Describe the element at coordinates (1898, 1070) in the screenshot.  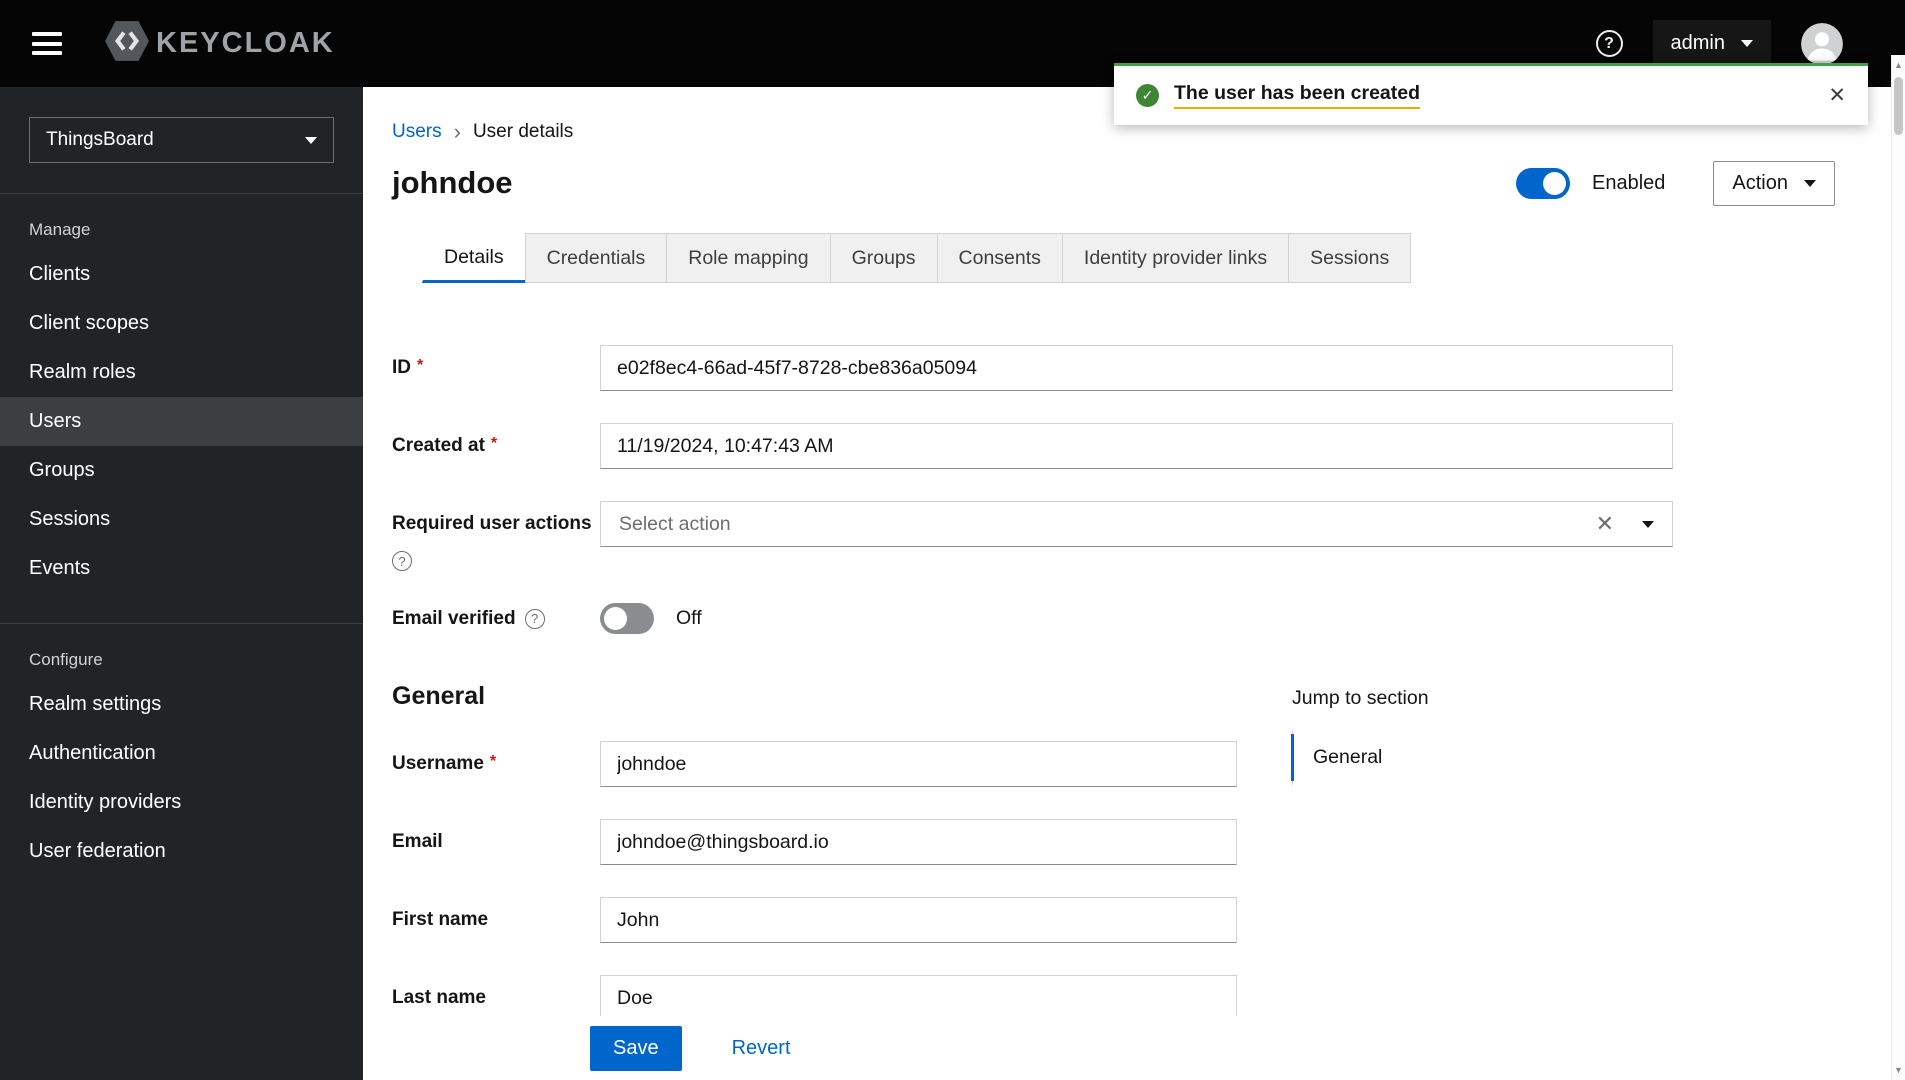
I see `scroll-down-arrow-icon: ▼` at that location.